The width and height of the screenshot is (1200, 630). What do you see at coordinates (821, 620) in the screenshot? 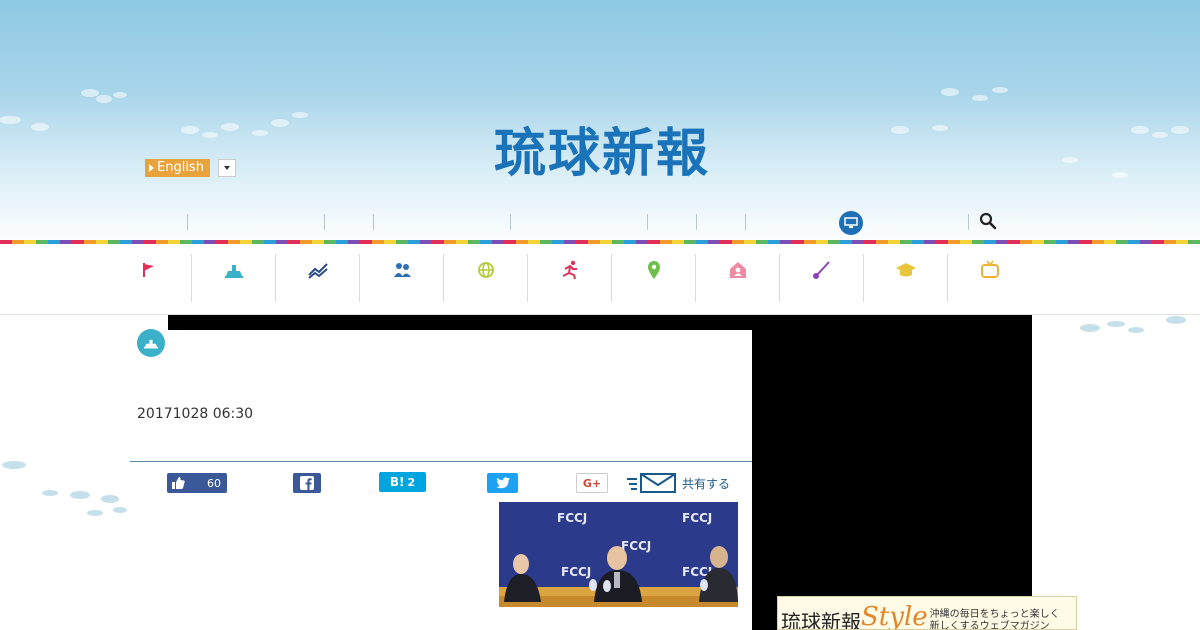
I see `banner-logo: 琉球新報` at bounding box center [821, 620].